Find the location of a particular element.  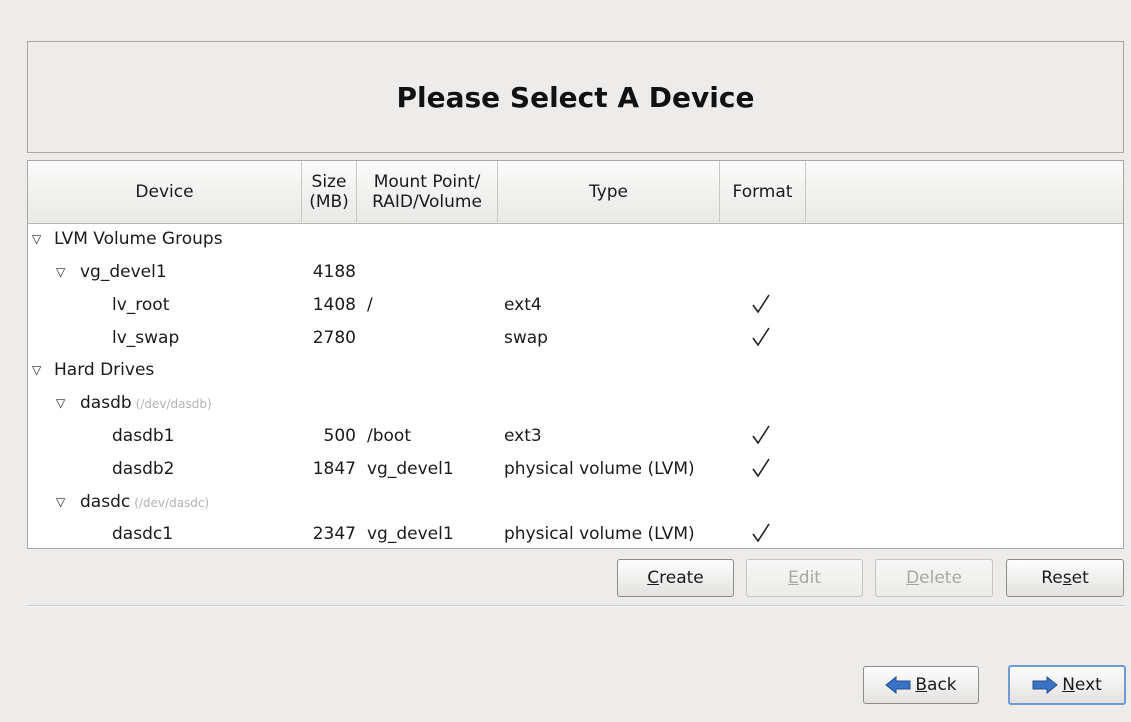

mount-value: / is located at coordinates (370, 305).